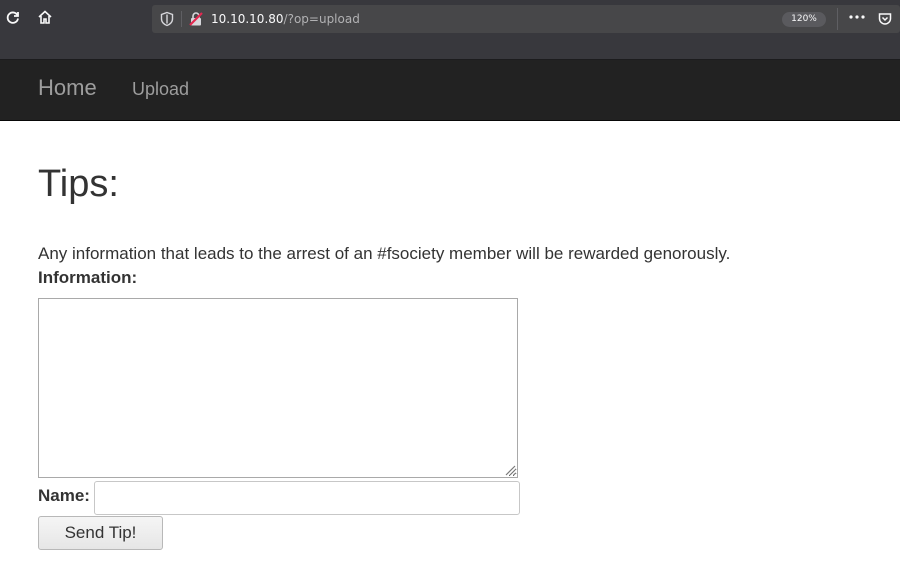  What do you see at coordinates (804, 19) in the screenshot?
I see `zoom-level-badge: 120%` at bounding box center [804, 19].